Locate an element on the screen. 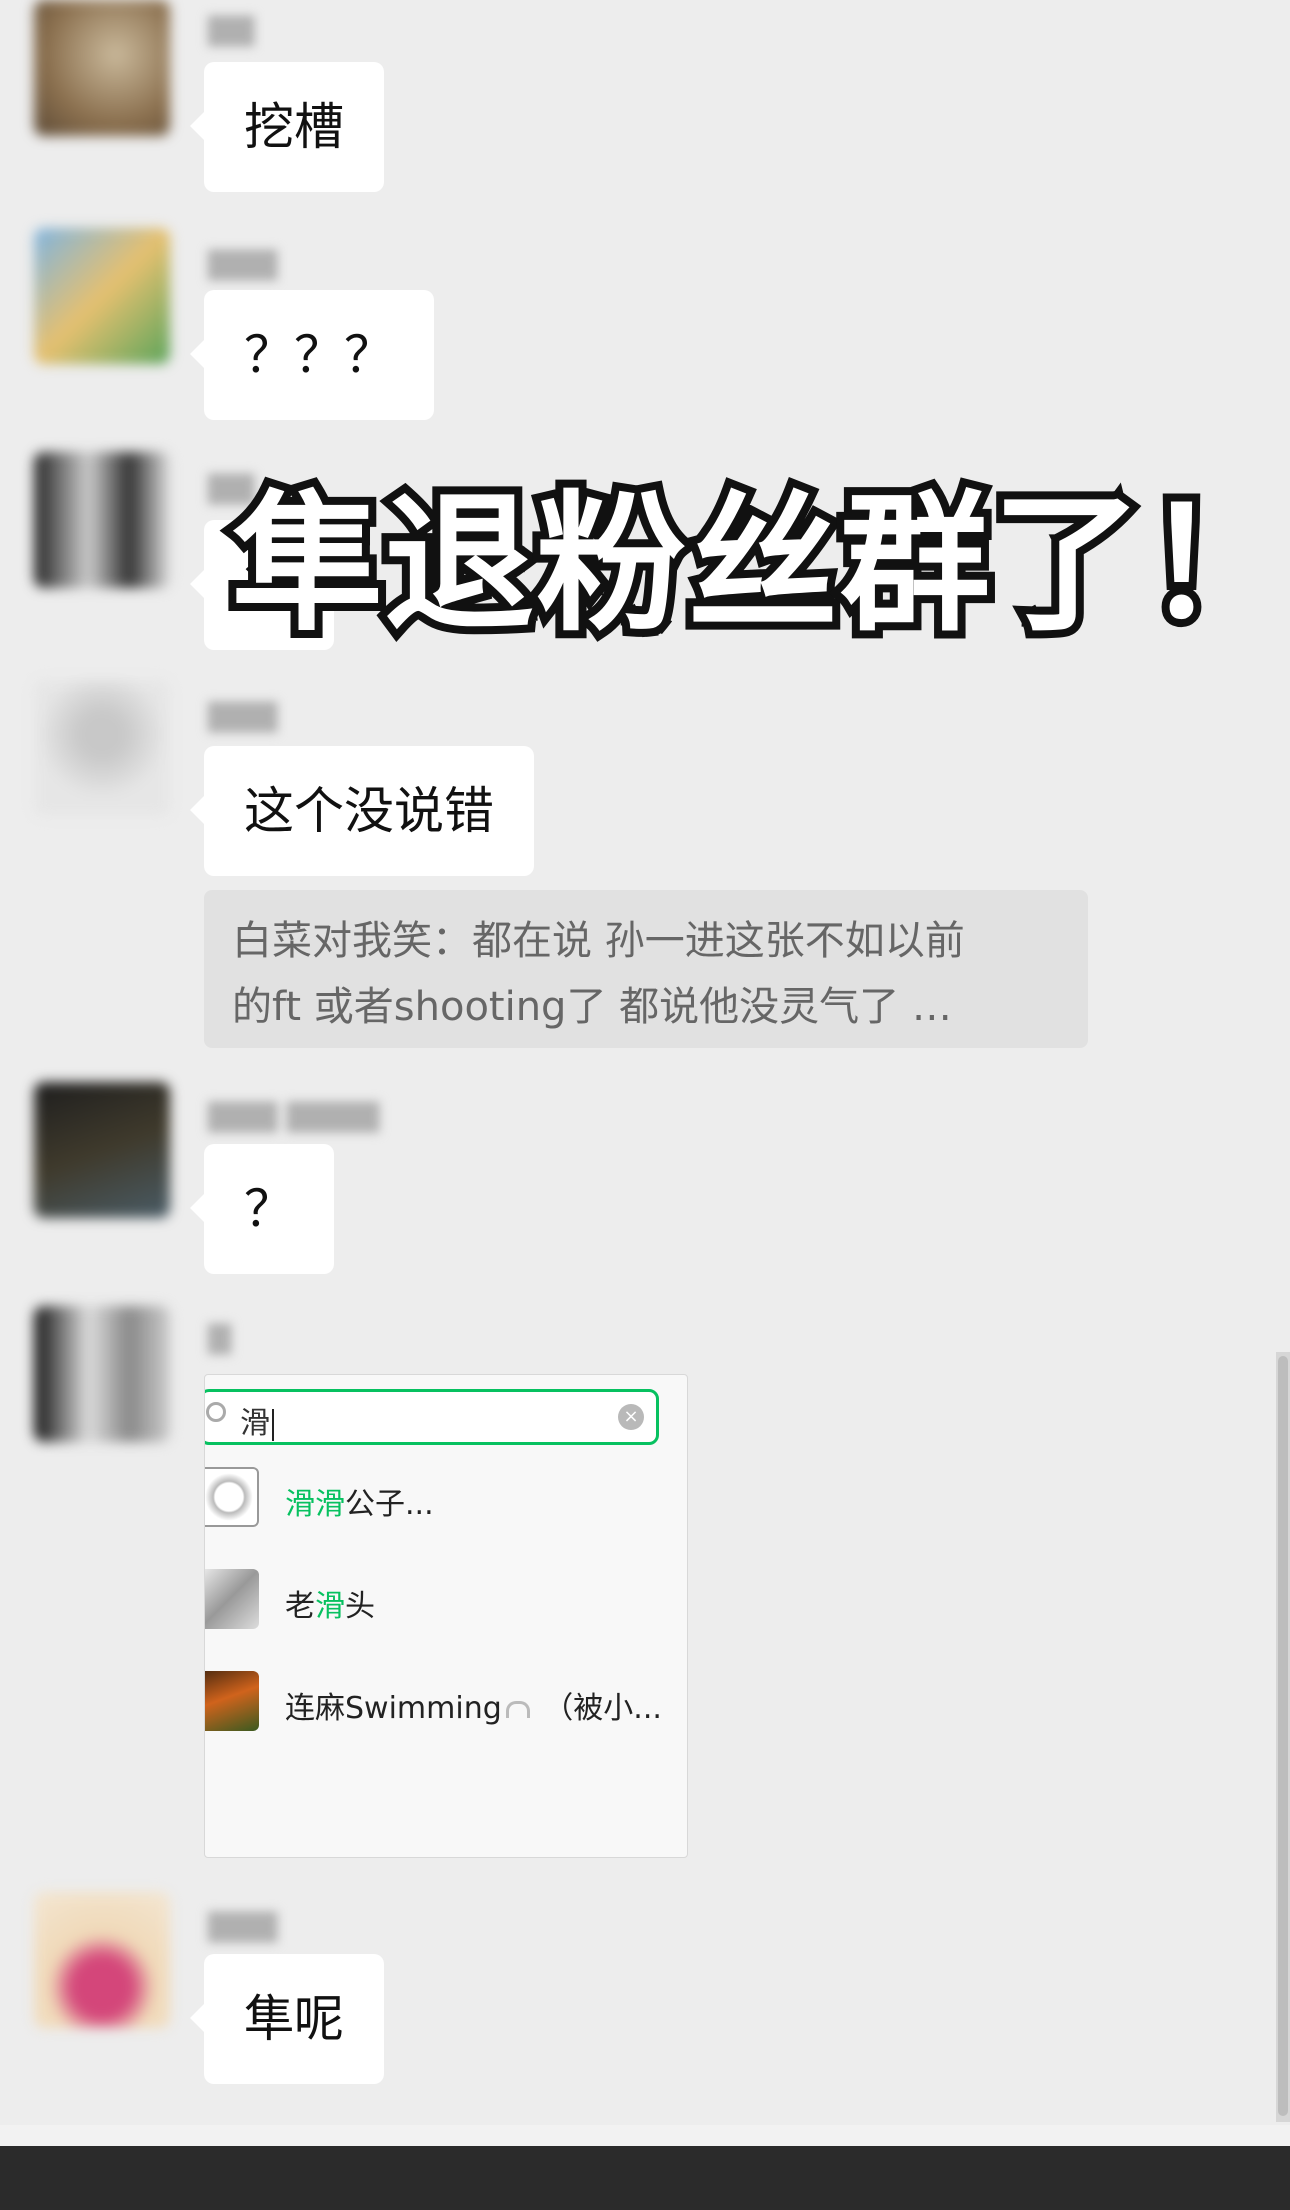 The width and height of the screenshot is (1290, 2210). clear-icon: × is located at coordinates (631, 1417).